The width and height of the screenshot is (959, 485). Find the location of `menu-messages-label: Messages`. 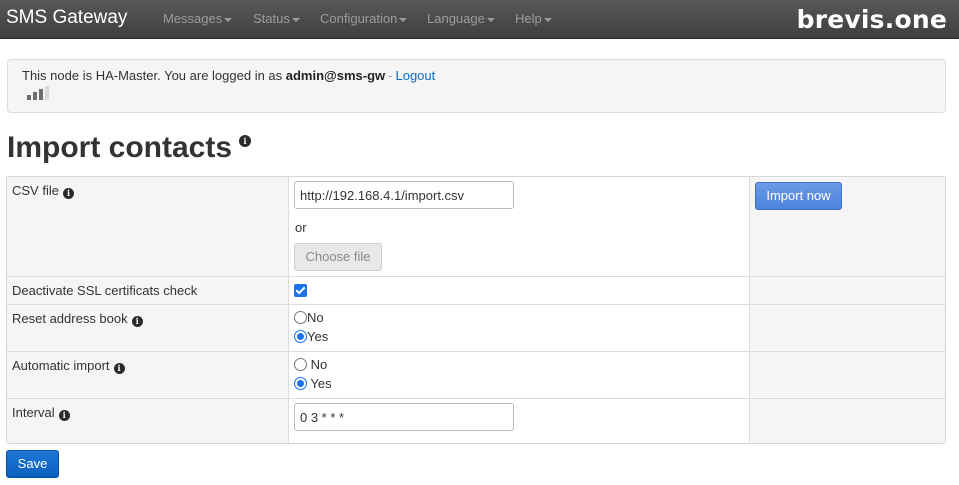

menu-messages-label: Messages is located at coordinates (193, 18).